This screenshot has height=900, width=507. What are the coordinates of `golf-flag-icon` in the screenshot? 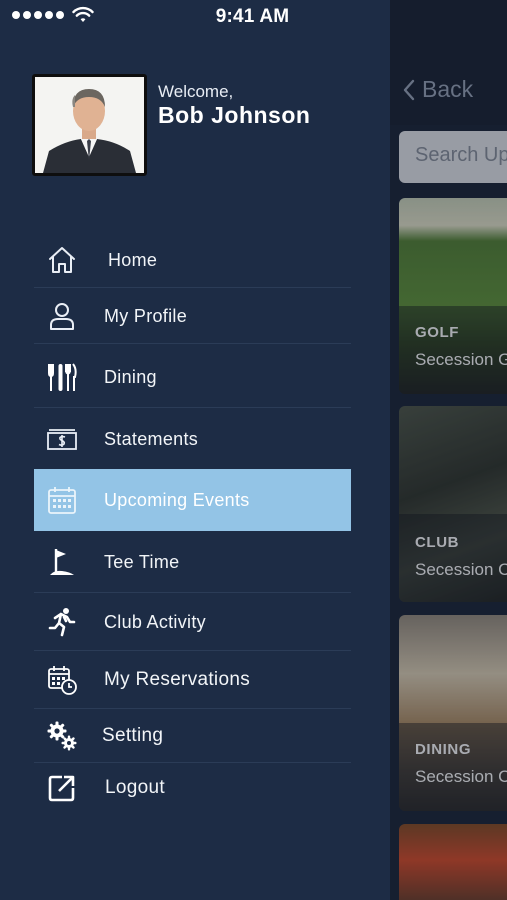 It's located at (62, 562).